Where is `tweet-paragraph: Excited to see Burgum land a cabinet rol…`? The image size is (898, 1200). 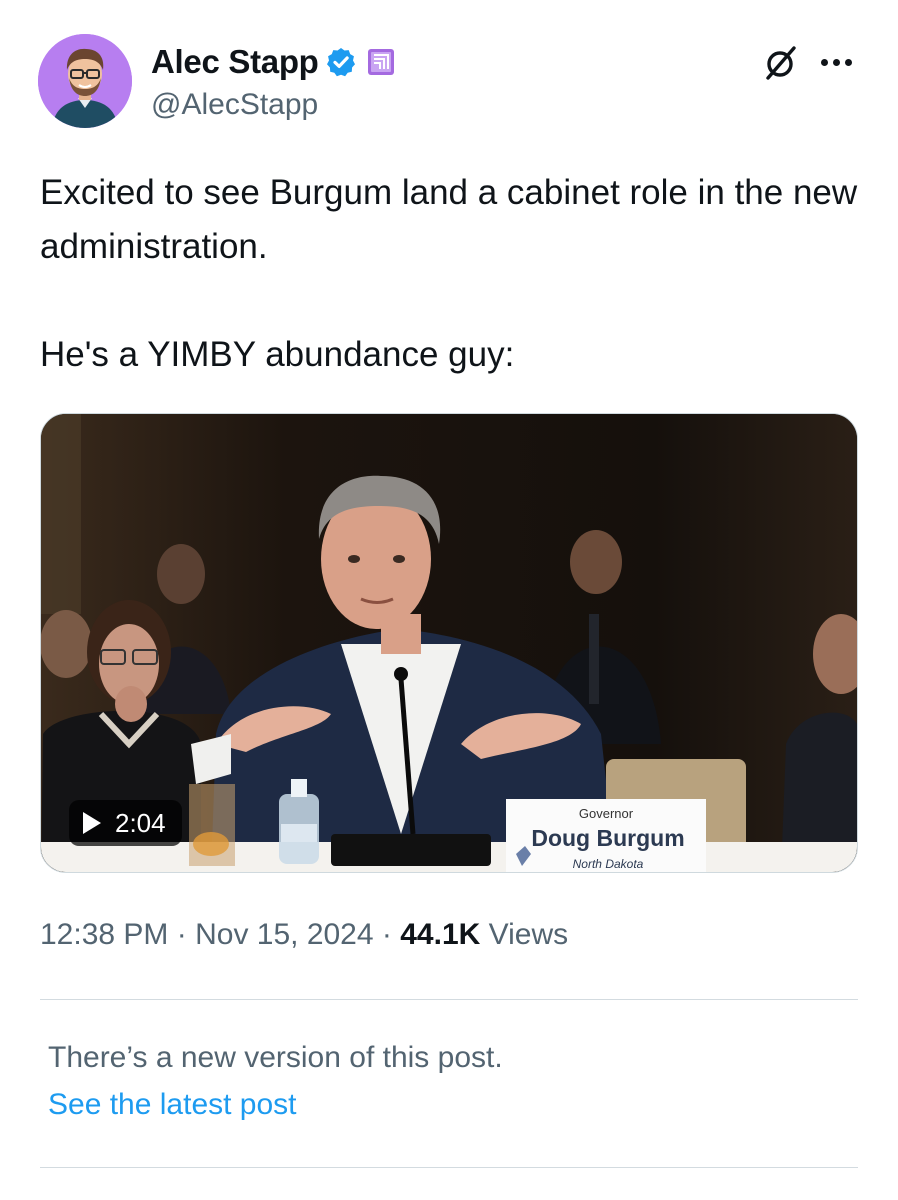 tweet-paragraph: Excited to see Burgum land a cabinet rol… is located at coordinates (449, 219).